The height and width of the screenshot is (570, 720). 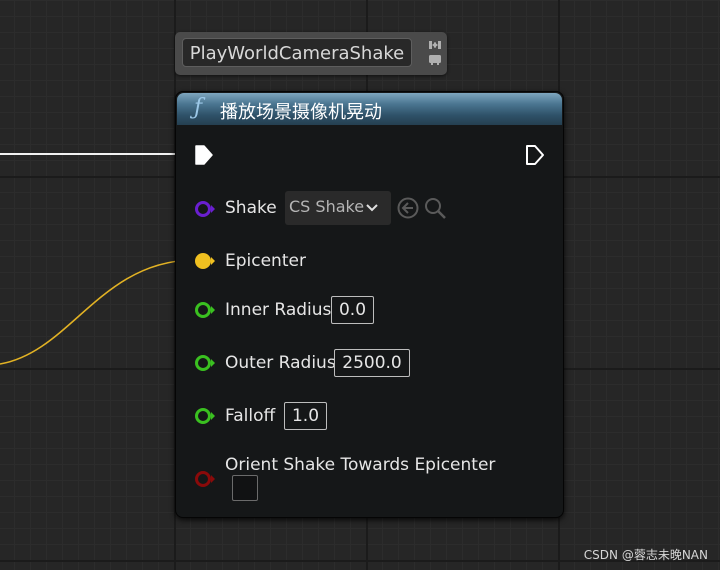 I want to click on browse-asset-search-icon, so click(x=435, y=208).